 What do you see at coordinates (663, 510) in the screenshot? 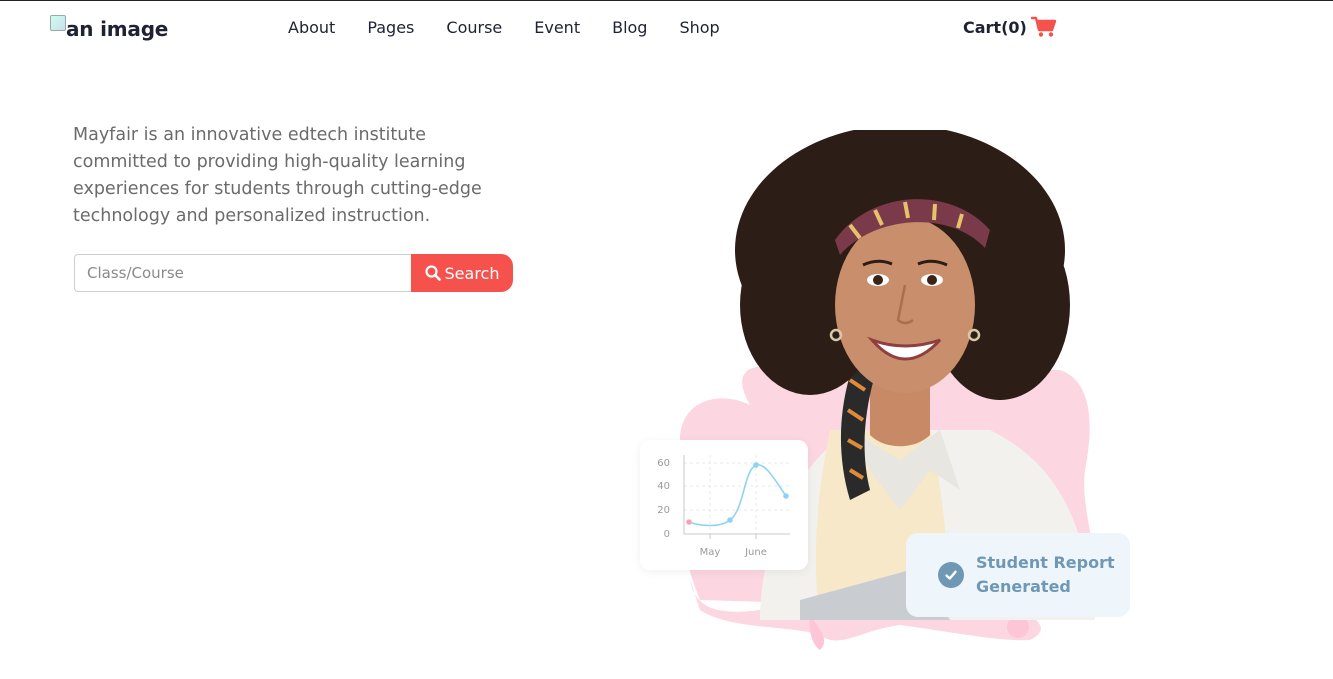
I see `y-tick-20: 20` at bounding box center [663, 510].